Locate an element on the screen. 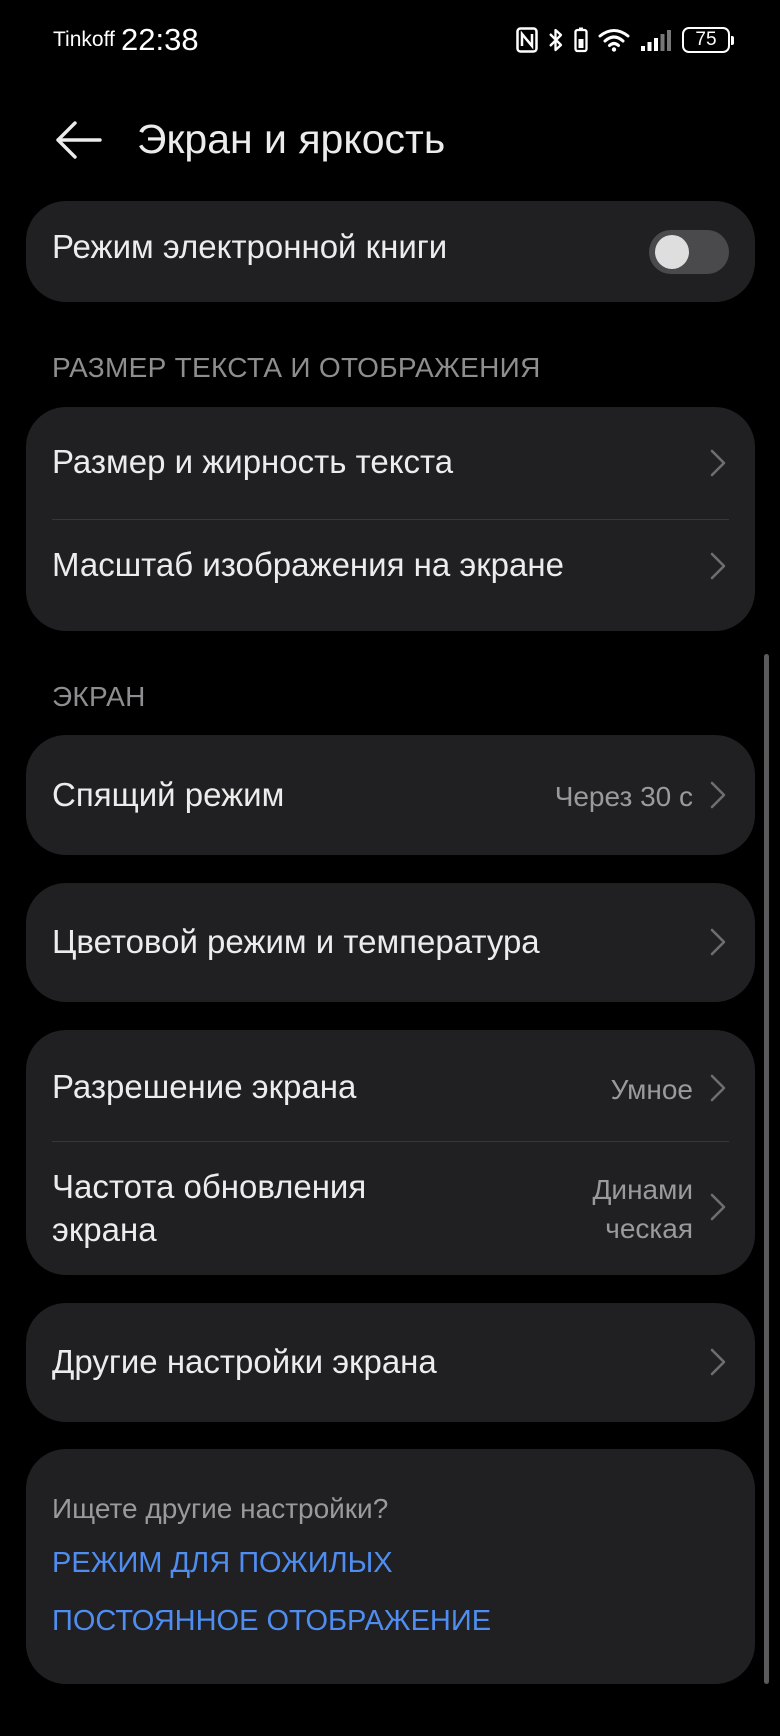 The width and height of the screenshot is (780, 1736). sleep-mode-item: Спящий режим Через 30 с is located at coordinates (390, 795).